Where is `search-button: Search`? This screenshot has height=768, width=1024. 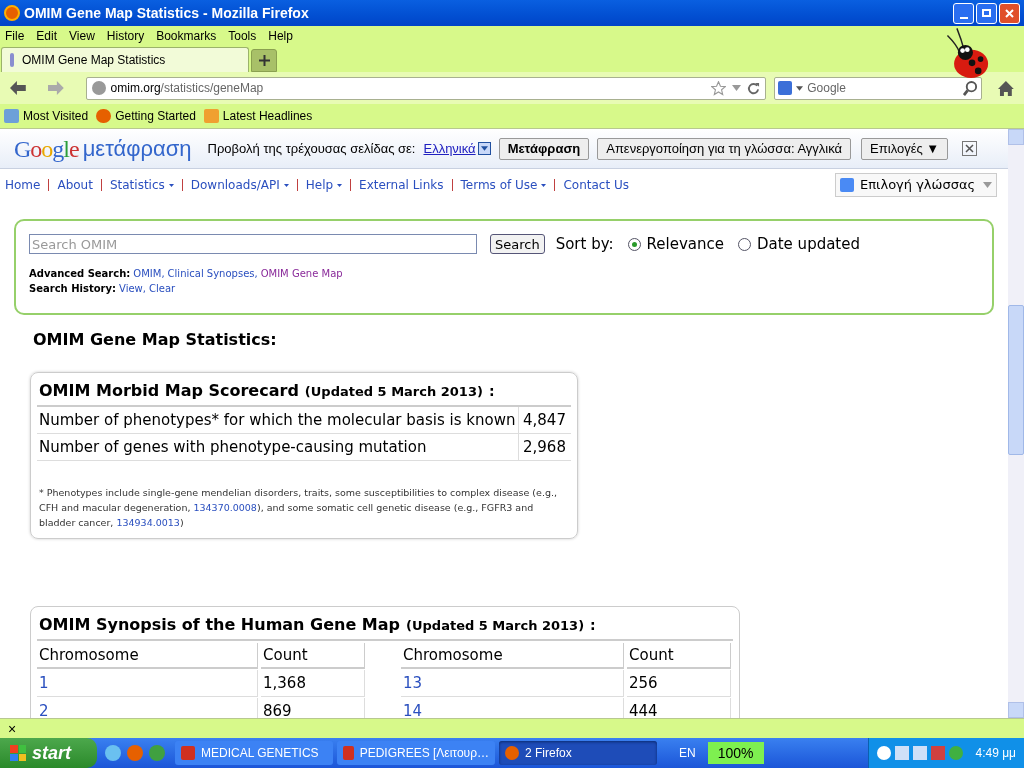
search-button: Search is located at coordinates (517, 244).